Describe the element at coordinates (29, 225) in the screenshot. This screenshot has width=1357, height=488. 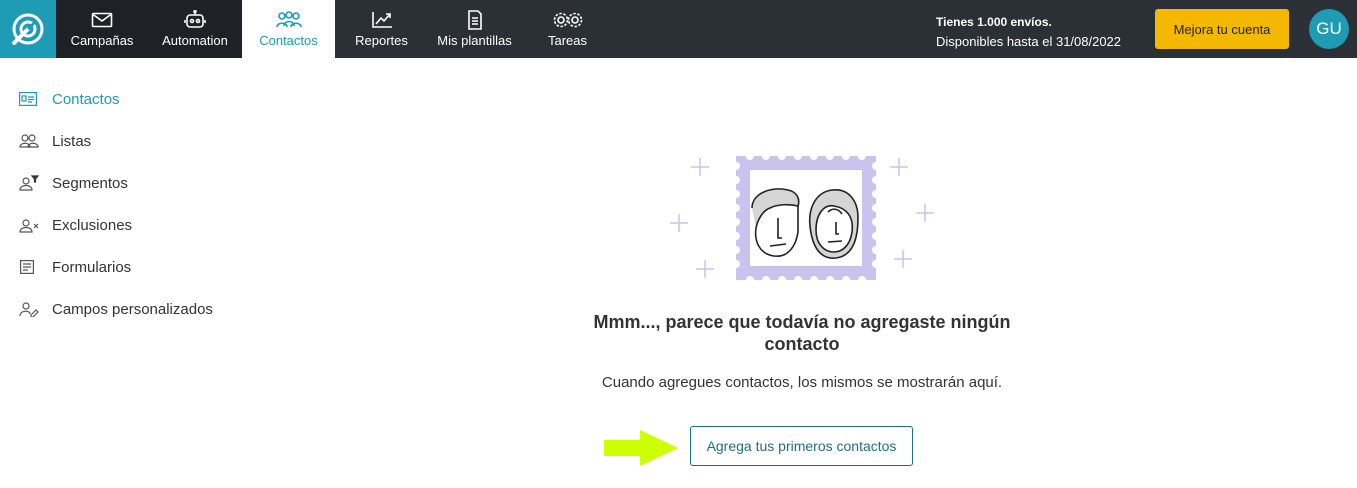
I see `user-exclude-icon` at that location.